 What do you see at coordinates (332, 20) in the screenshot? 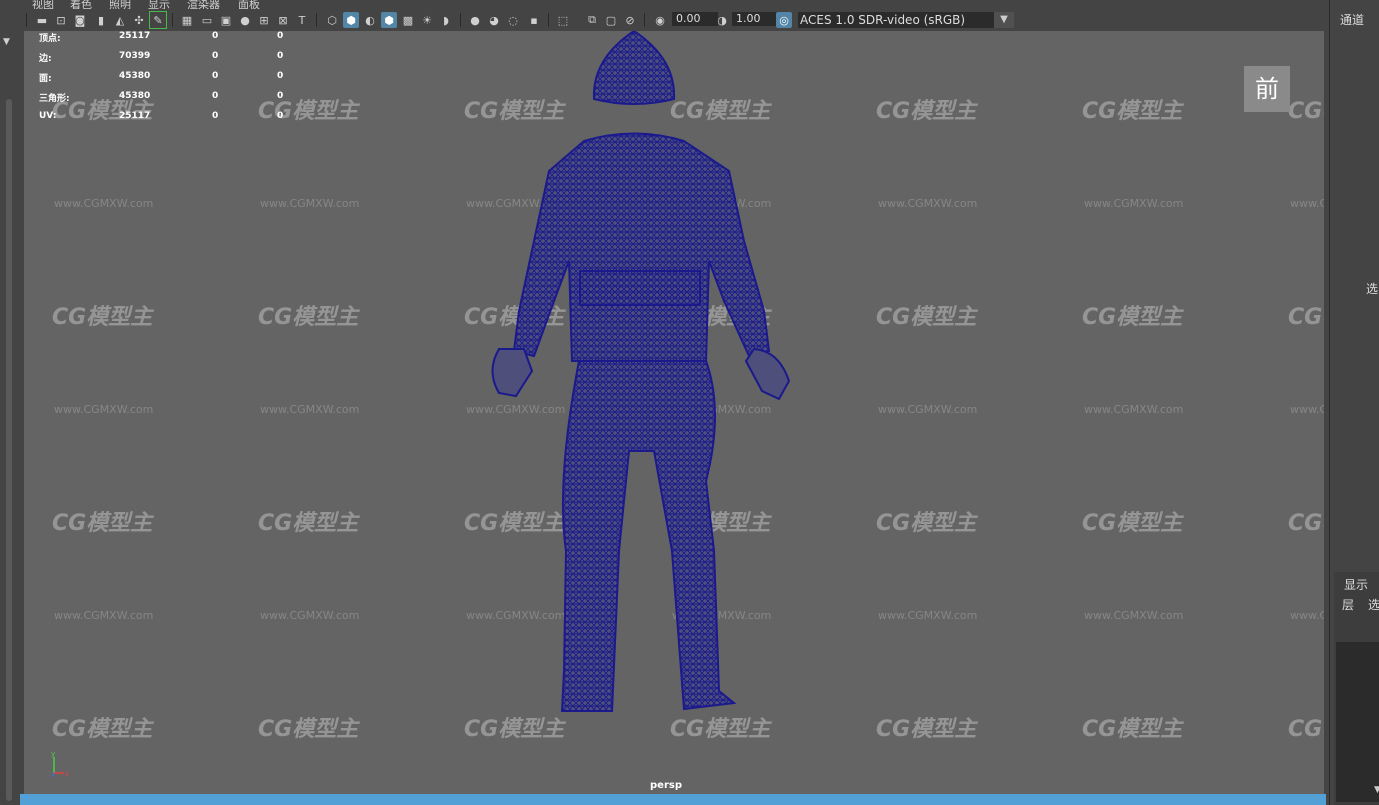
I see `wireframe-icon: ⬡` at bounding box center [332, 20].